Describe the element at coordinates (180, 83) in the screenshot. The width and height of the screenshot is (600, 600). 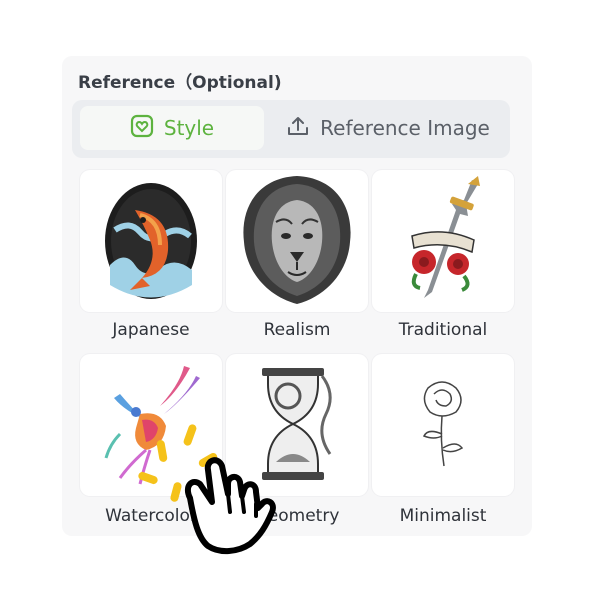
I see `section-title: Reference（Optional)` at that location.